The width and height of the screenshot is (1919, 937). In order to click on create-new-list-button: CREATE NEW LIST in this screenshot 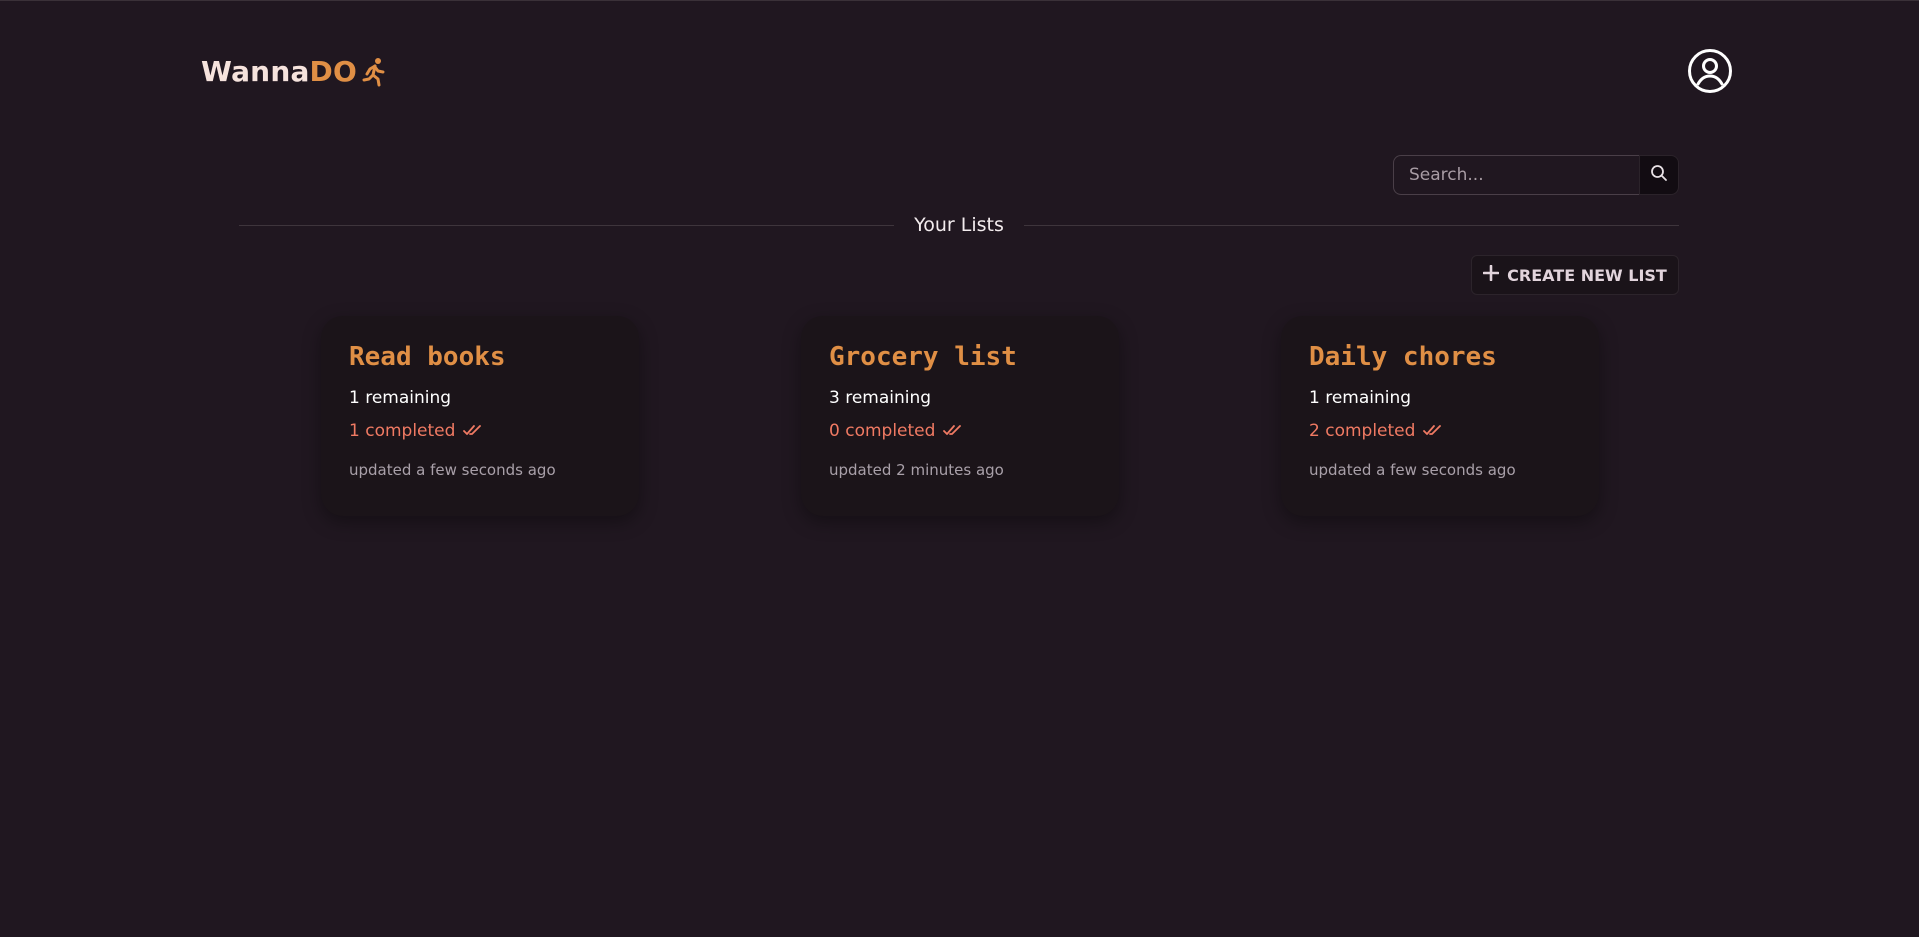, I will do `click(1575, 275)`.